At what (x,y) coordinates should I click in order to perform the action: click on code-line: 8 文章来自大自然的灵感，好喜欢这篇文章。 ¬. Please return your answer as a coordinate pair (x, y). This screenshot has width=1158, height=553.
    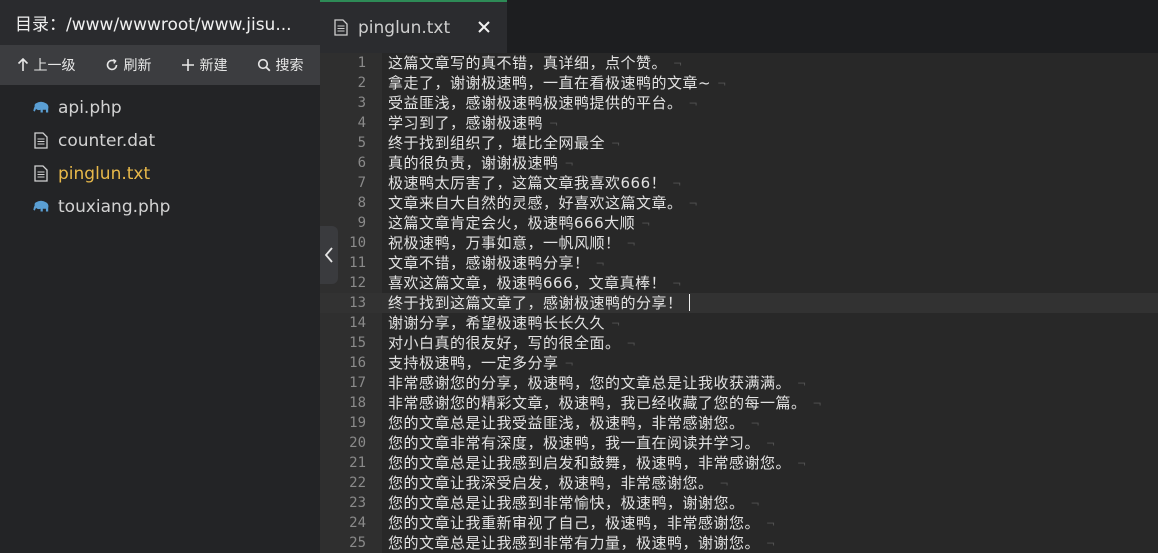
    Looking at the image, I should click on (739, 203).